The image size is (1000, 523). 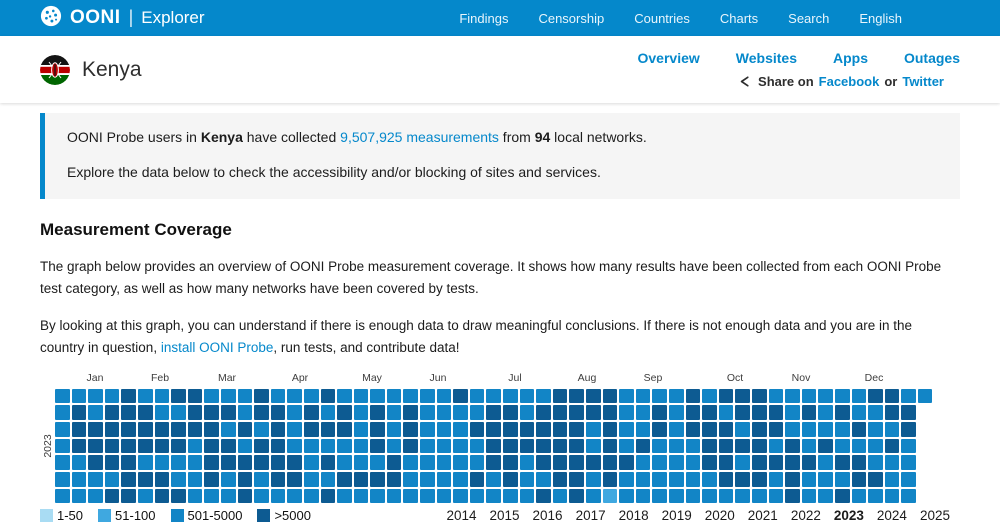 What do you see at coordinates (483, 18) in the screenshot?
I see `navbar-item-findings: Findings` at bounding box center [483, 18].